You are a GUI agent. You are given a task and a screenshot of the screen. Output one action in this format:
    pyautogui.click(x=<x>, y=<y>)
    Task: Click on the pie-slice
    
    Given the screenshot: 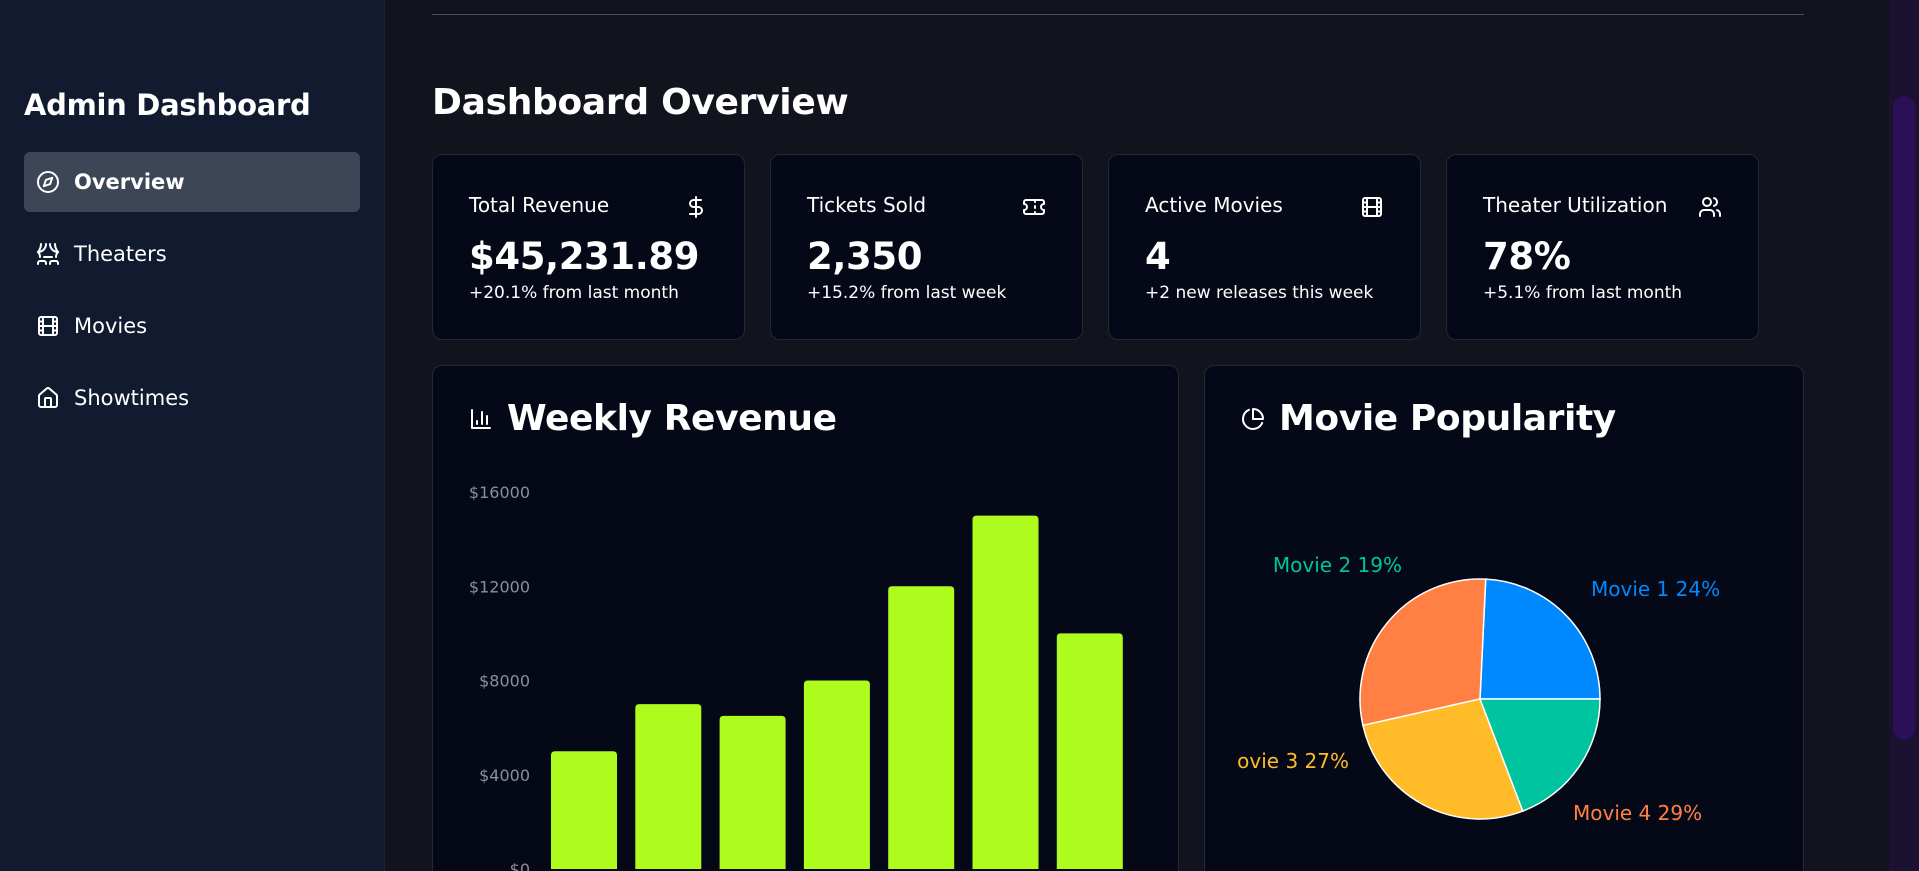 What is the action you would take?
    pyautogui.click(x=1540, y=639)
    